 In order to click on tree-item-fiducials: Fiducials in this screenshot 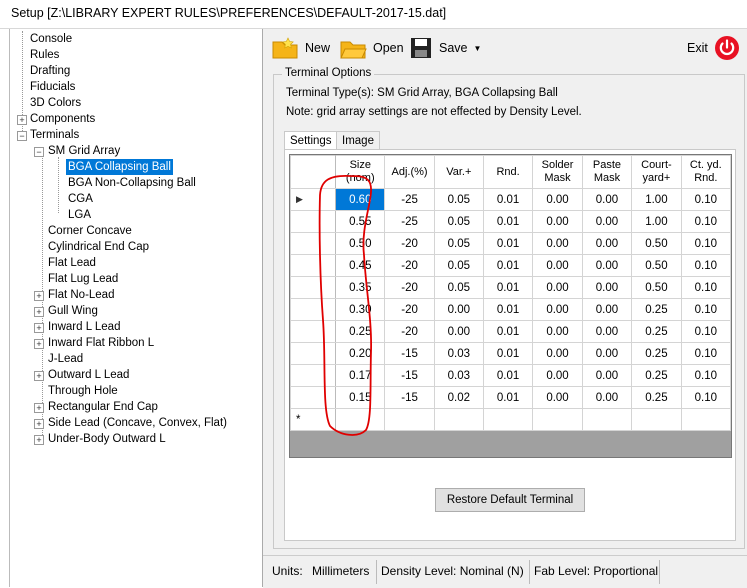, I will do `click(52, 87)`.